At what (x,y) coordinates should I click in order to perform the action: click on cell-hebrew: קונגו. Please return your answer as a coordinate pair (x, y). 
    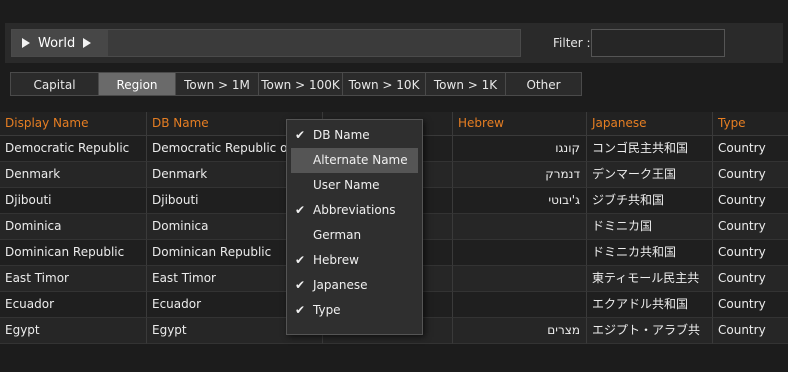
    Looking at the image, I should click on (520, 149).